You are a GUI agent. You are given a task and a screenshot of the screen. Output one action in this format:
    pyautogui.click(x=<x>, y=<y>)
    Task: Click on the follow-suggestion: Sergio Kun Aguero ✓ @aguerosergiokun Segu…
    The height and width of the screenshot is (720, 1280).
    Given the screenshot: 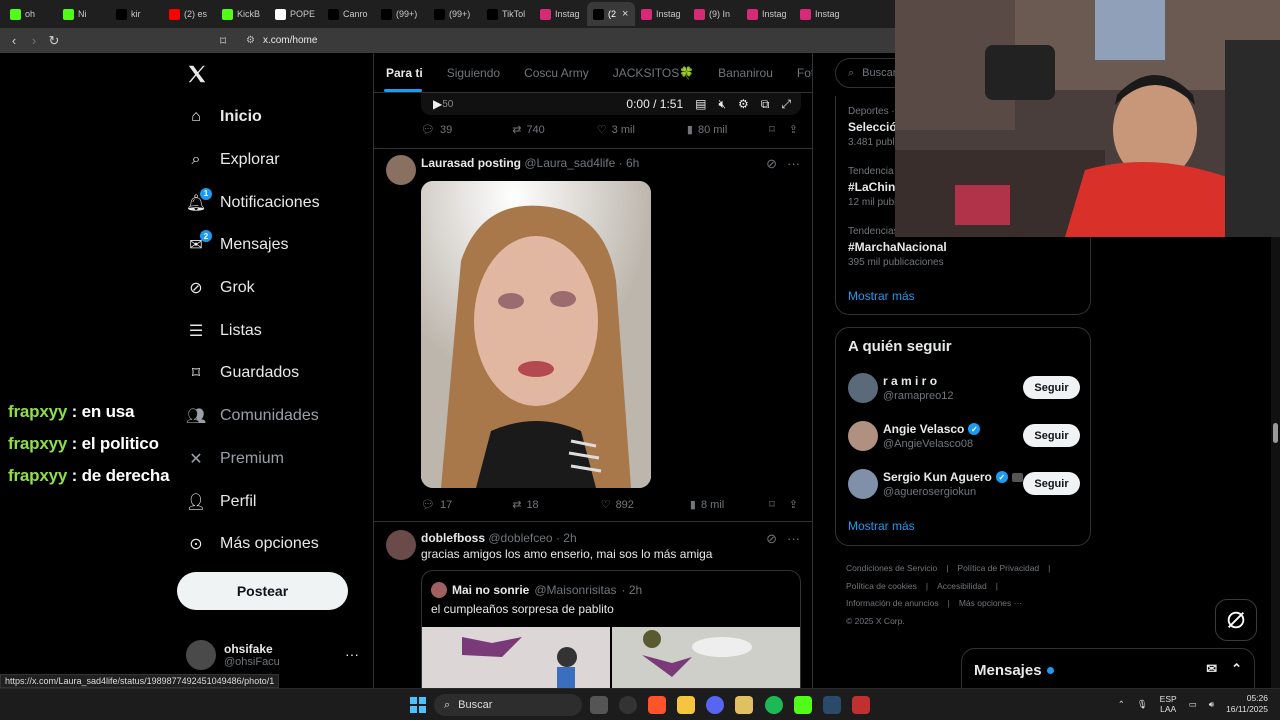 What is the action you would take?
    pyautogui.click(x=964, y=484)
    